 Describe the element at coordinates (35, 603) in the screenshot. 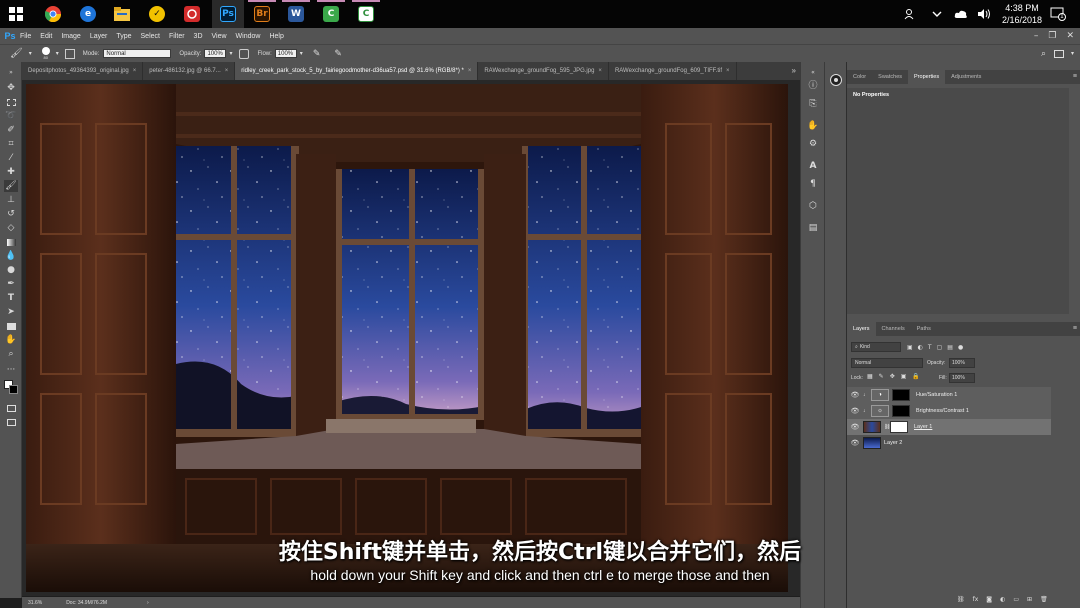

I see `zoom-level: 31.6%` at that location.